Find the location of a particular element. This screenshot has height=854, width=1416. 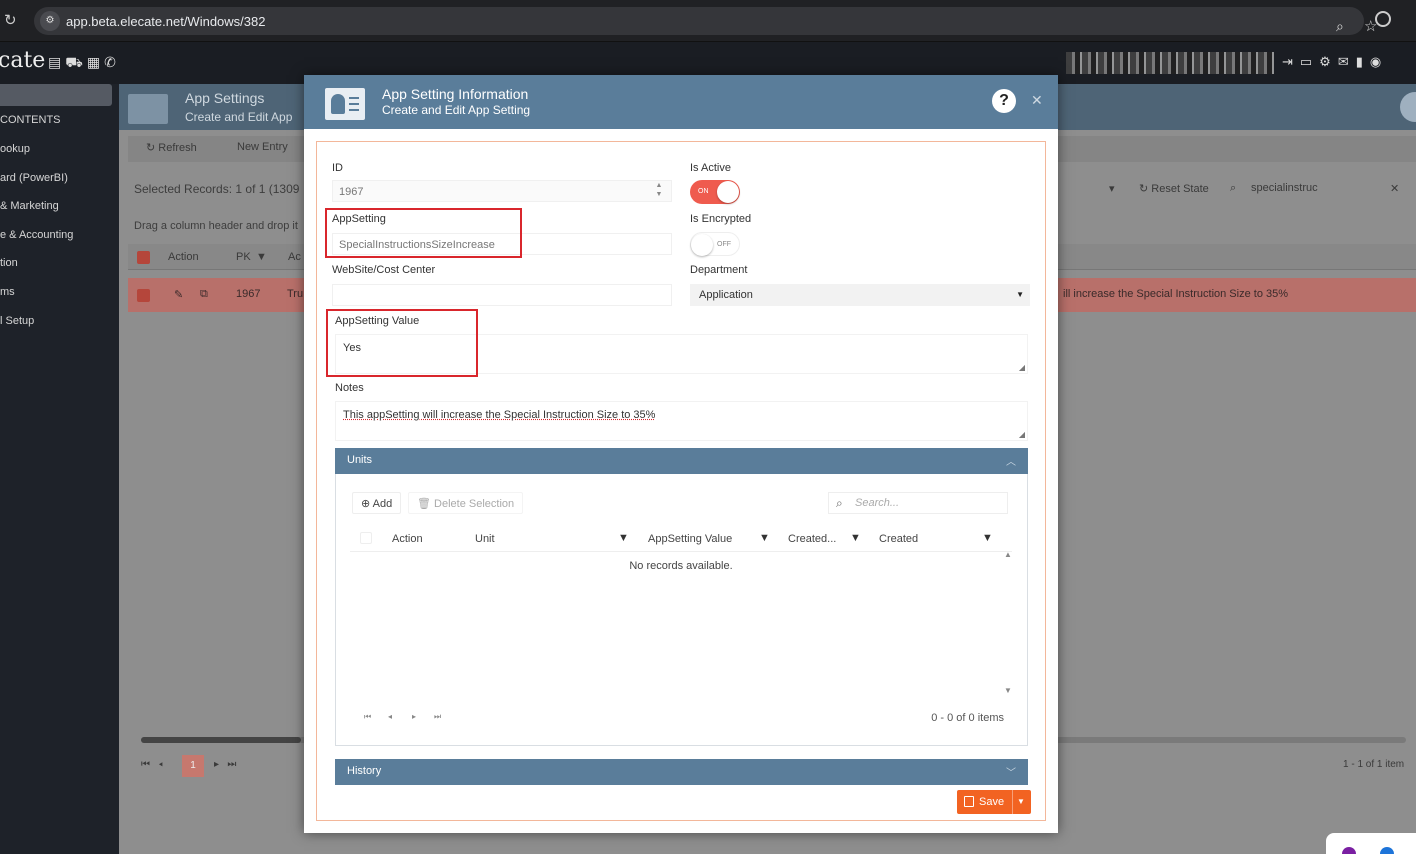

sidebar-item-setup: l Setup is located at coordinates (17, 321).